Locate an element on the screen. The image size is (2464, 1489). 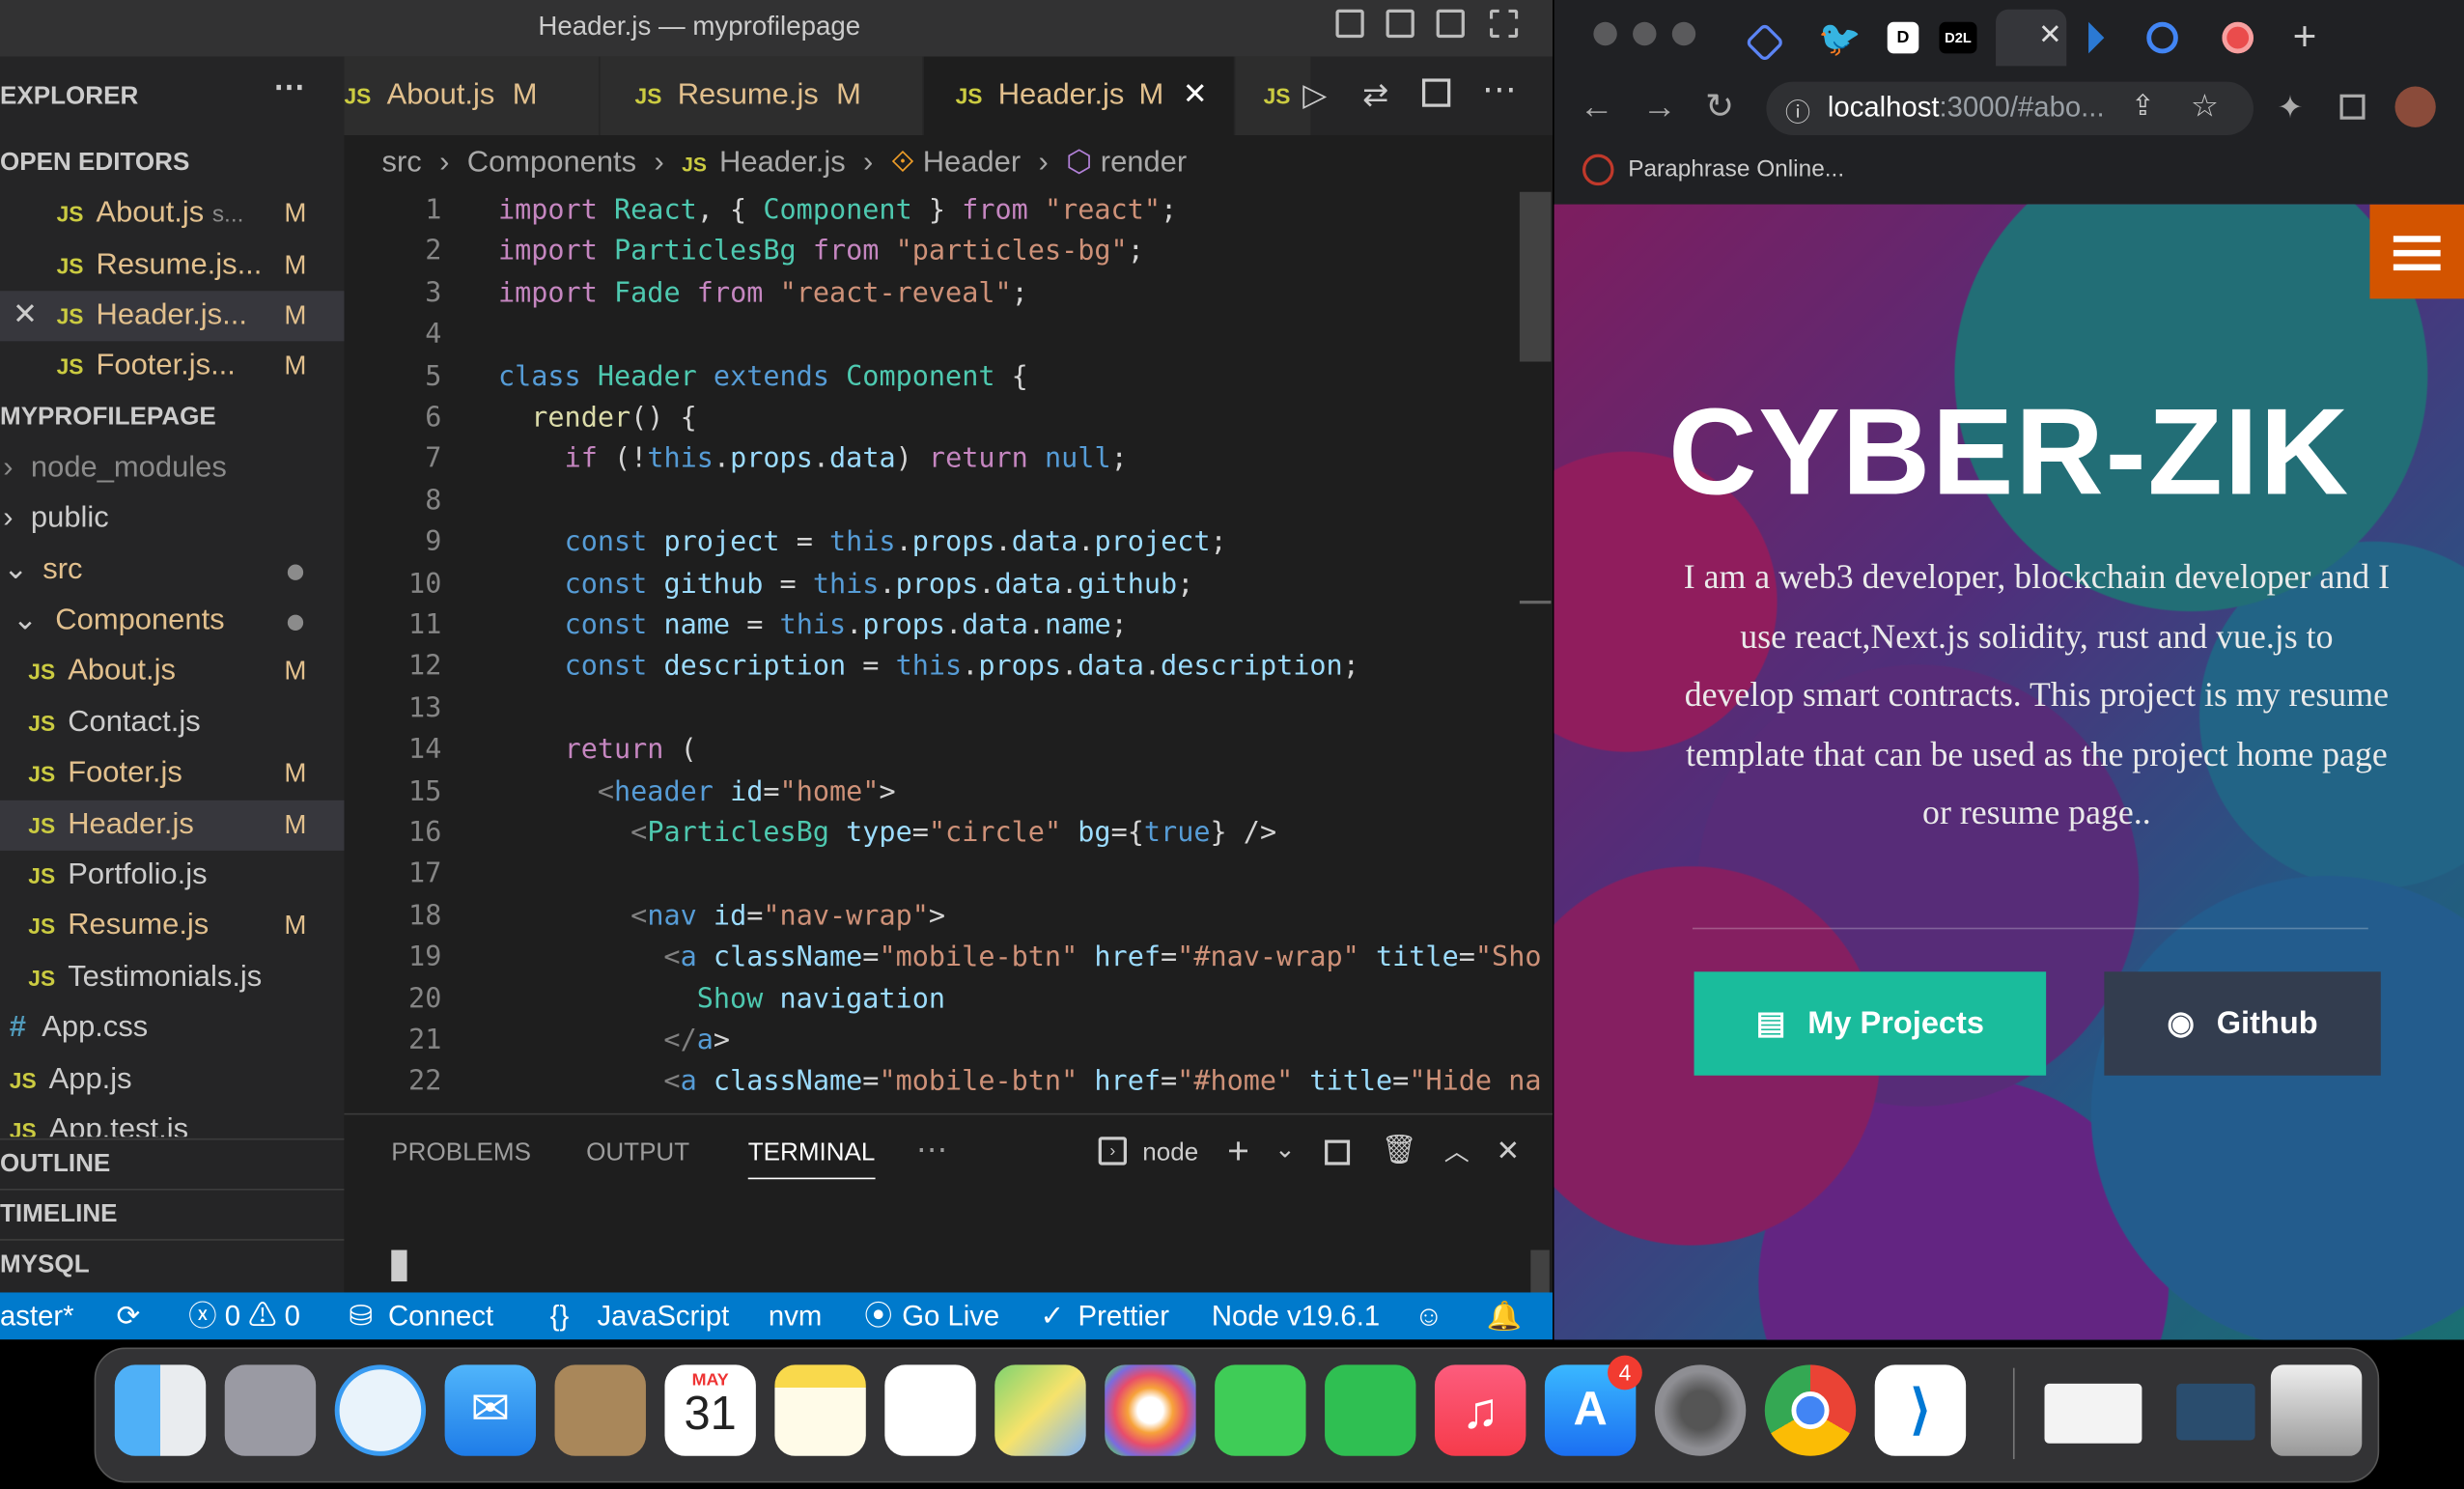
bookmark-star-icon: ☆ is located at coordinates (2205, 106).